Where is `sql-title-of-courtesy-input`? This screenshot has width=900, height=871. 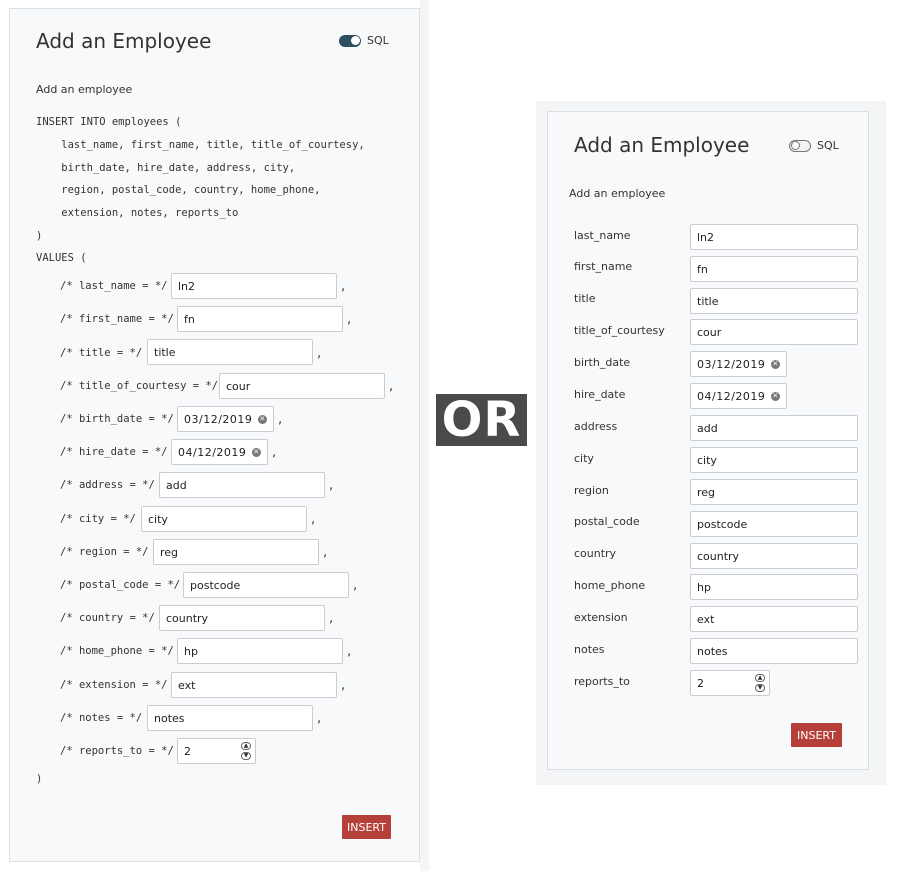
sql-title-of-courtesy-input is located at coordinates (302, 386).